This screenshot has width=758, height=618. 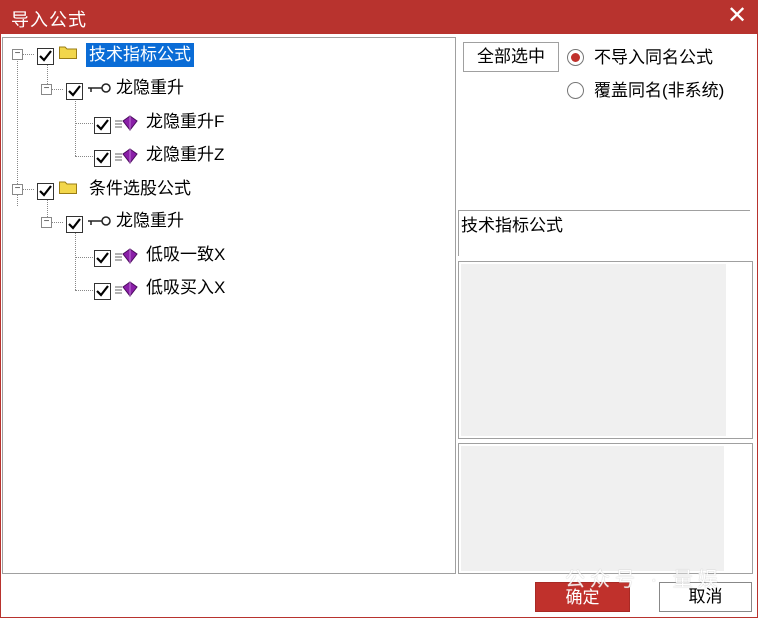 I want to click on radio-overwrite-same-name: 覆盖同名(非系统), so click(x=659, y=91).